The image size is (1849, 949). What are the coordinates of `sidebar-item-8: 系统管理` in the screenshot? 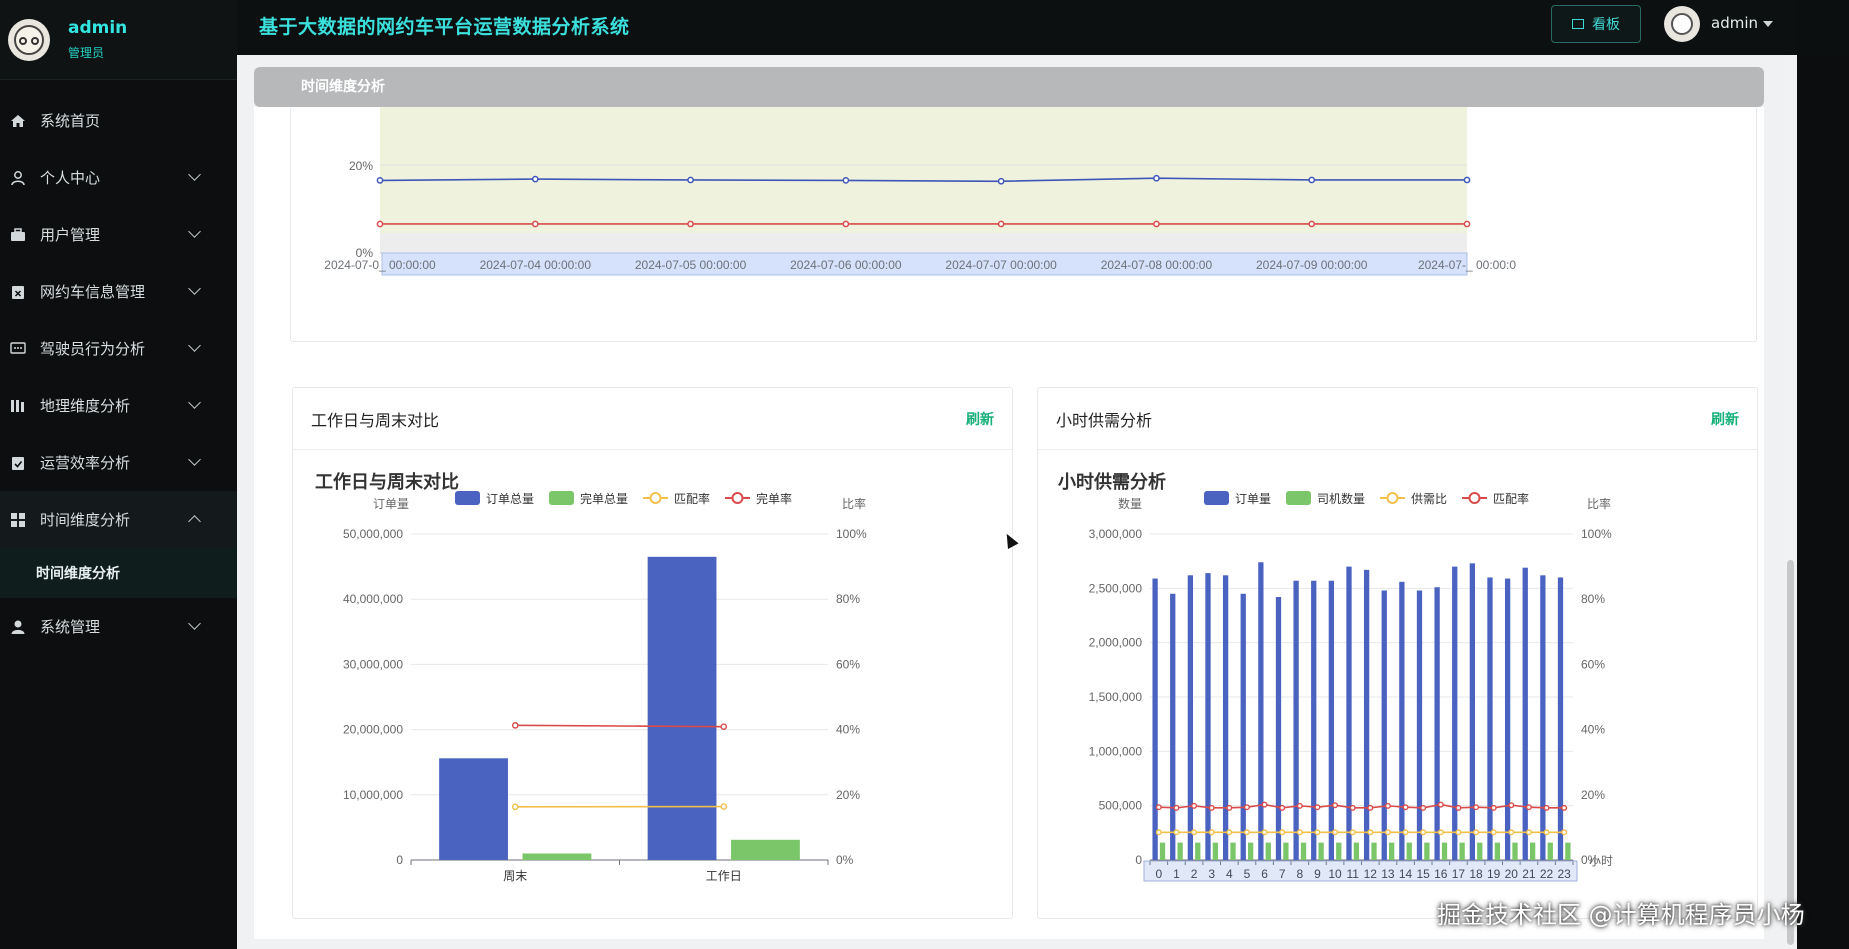 It's located at (118, 626).